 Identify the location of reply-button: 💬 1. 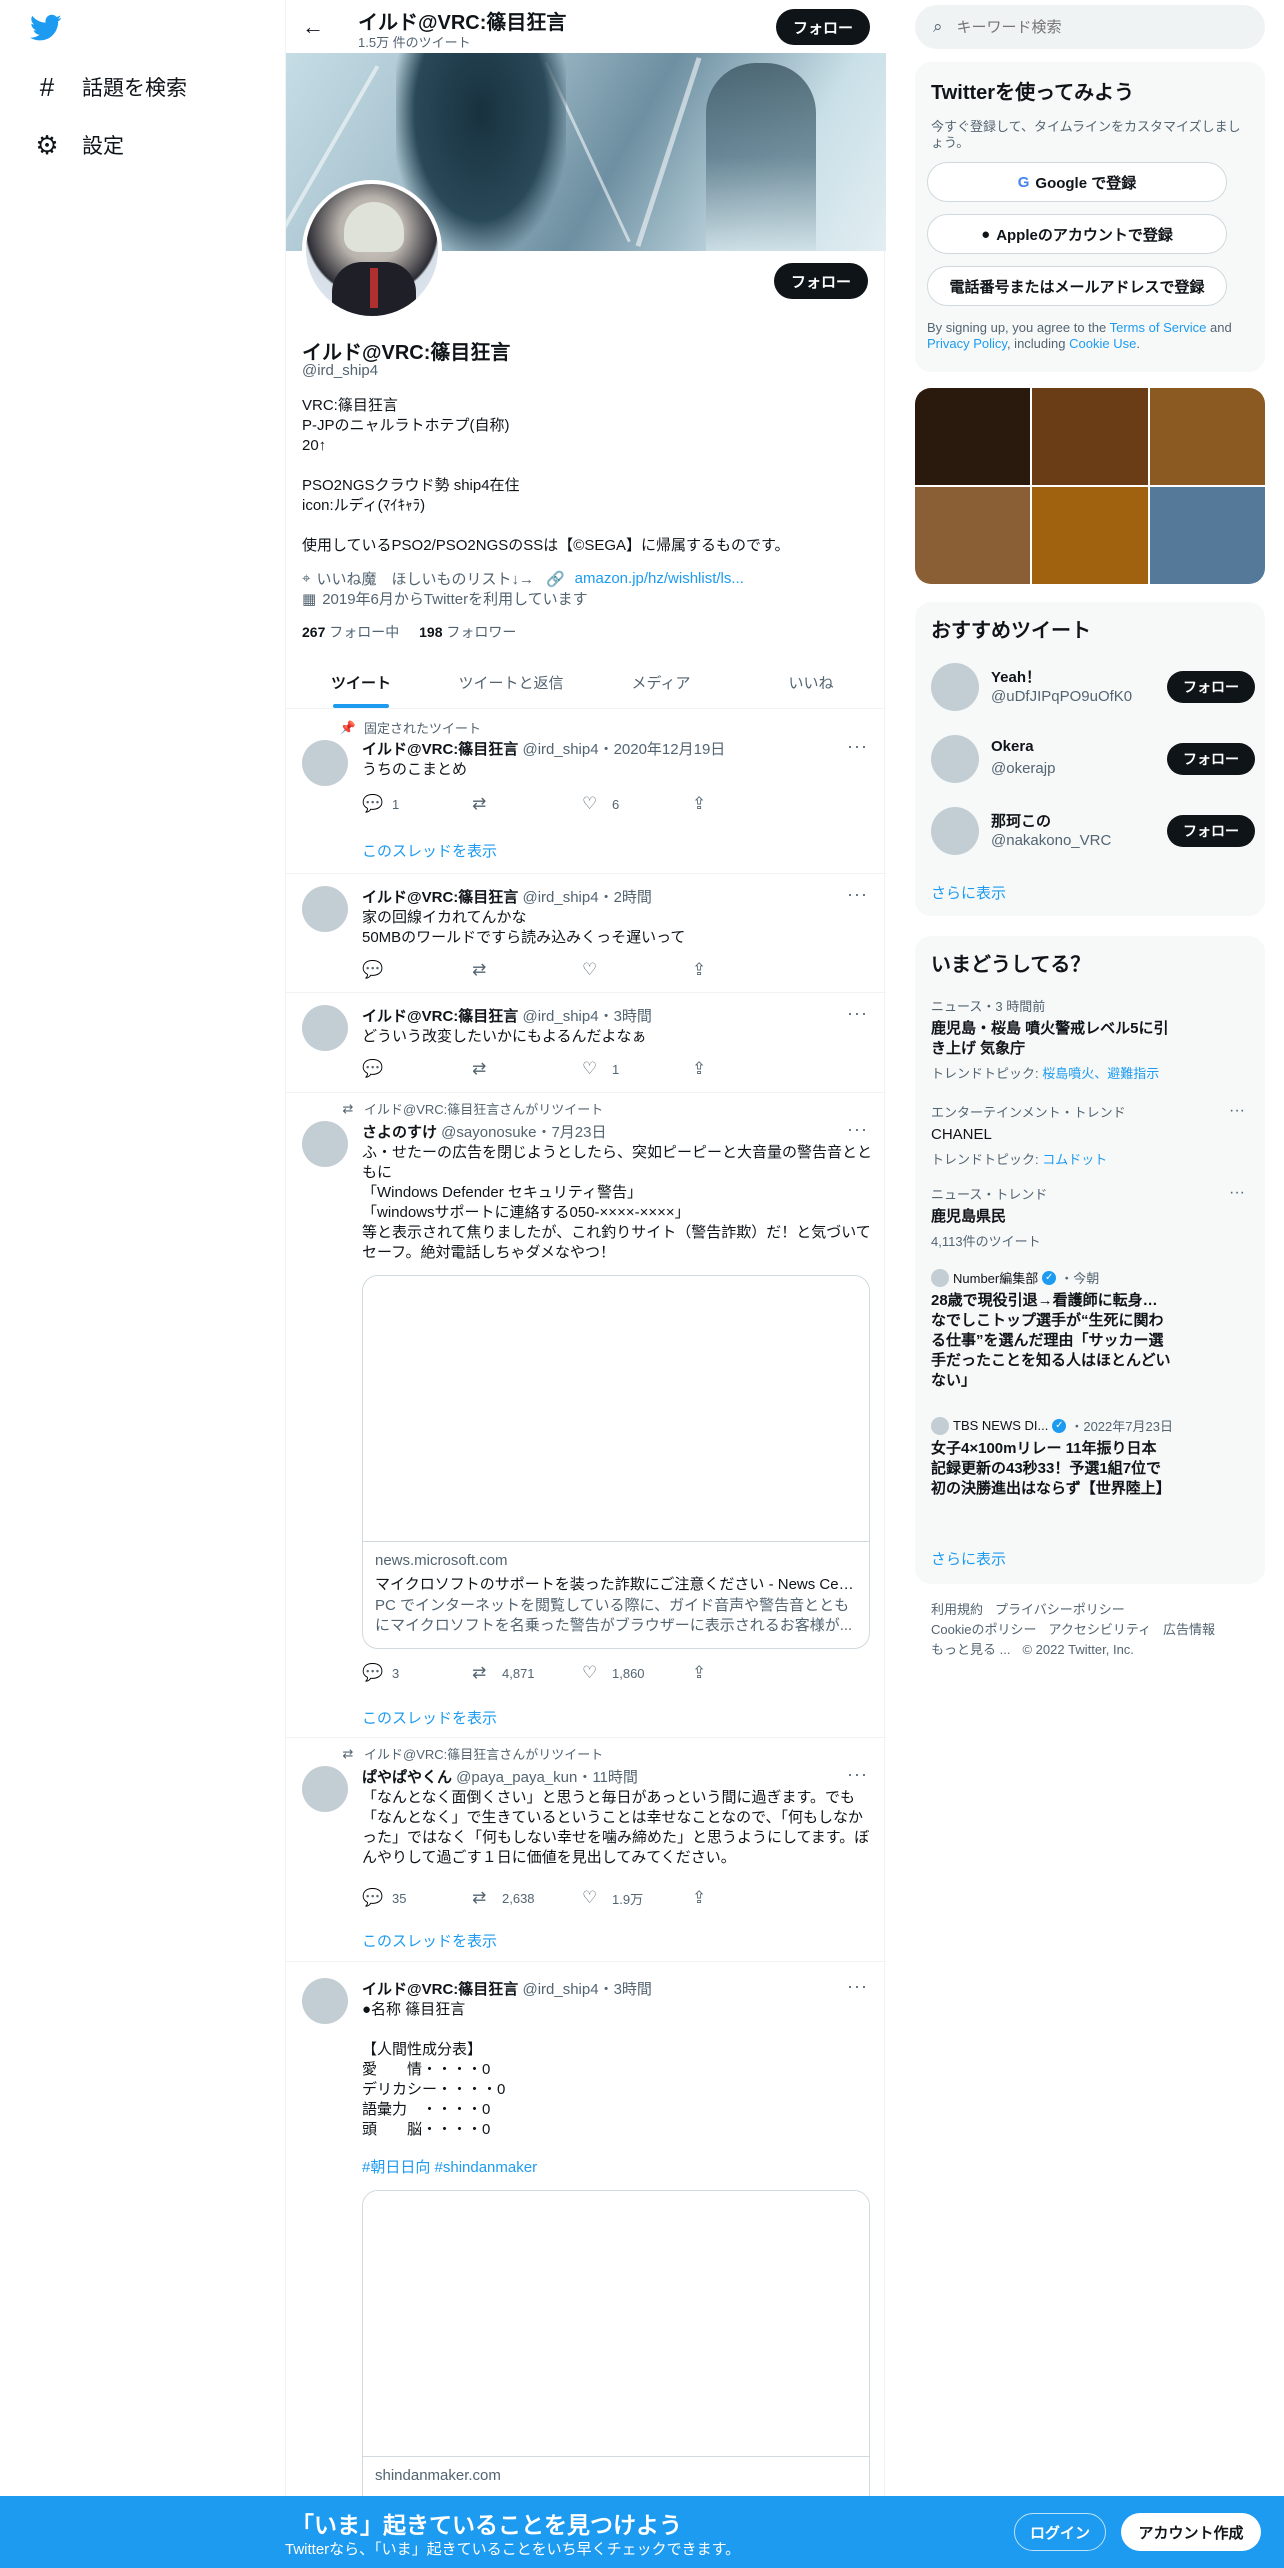
(417, 804).